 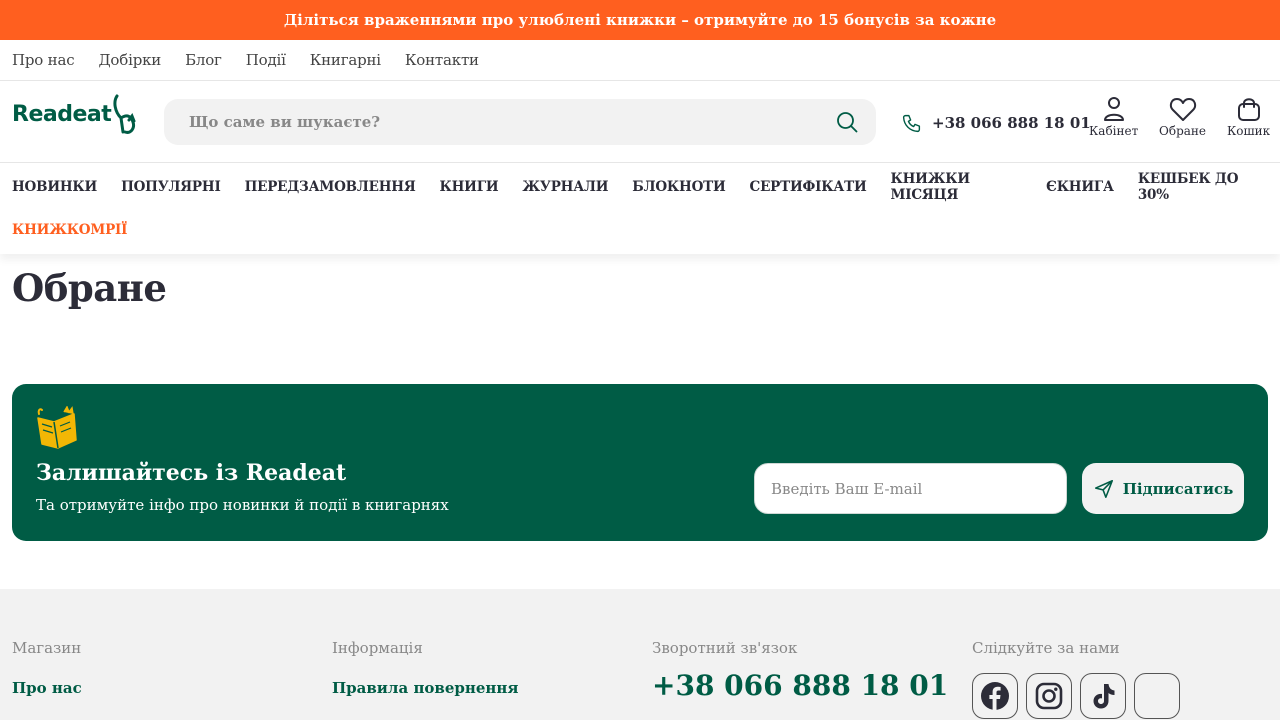 I want to click on footer-contact-column: Зворотний зв'язок +38 066 888 18 01, so click(x=800, y=670).